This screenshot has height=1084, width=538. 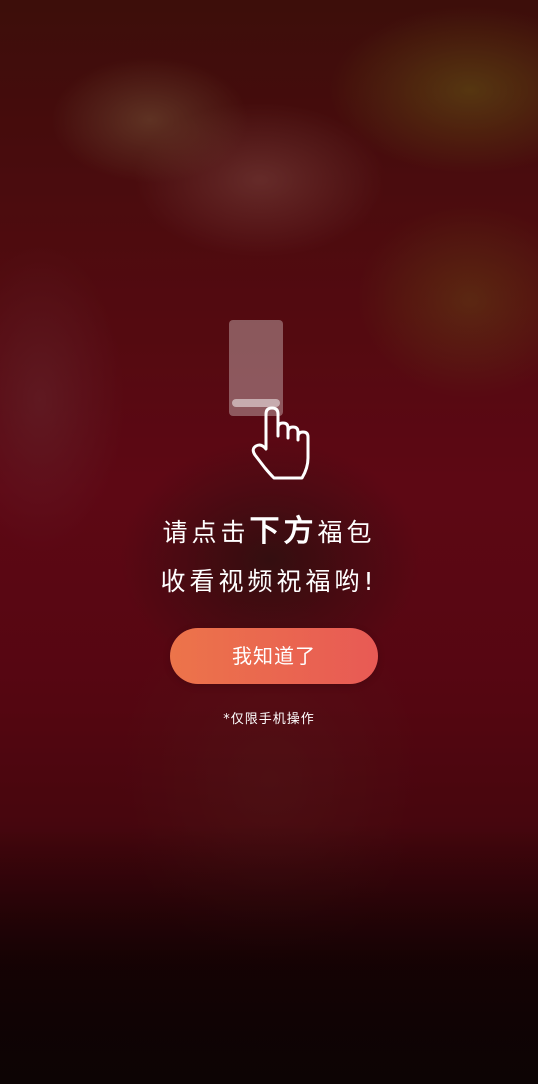 I want to click on instruction-text-a: 请点击, so click(x=206, y=532).